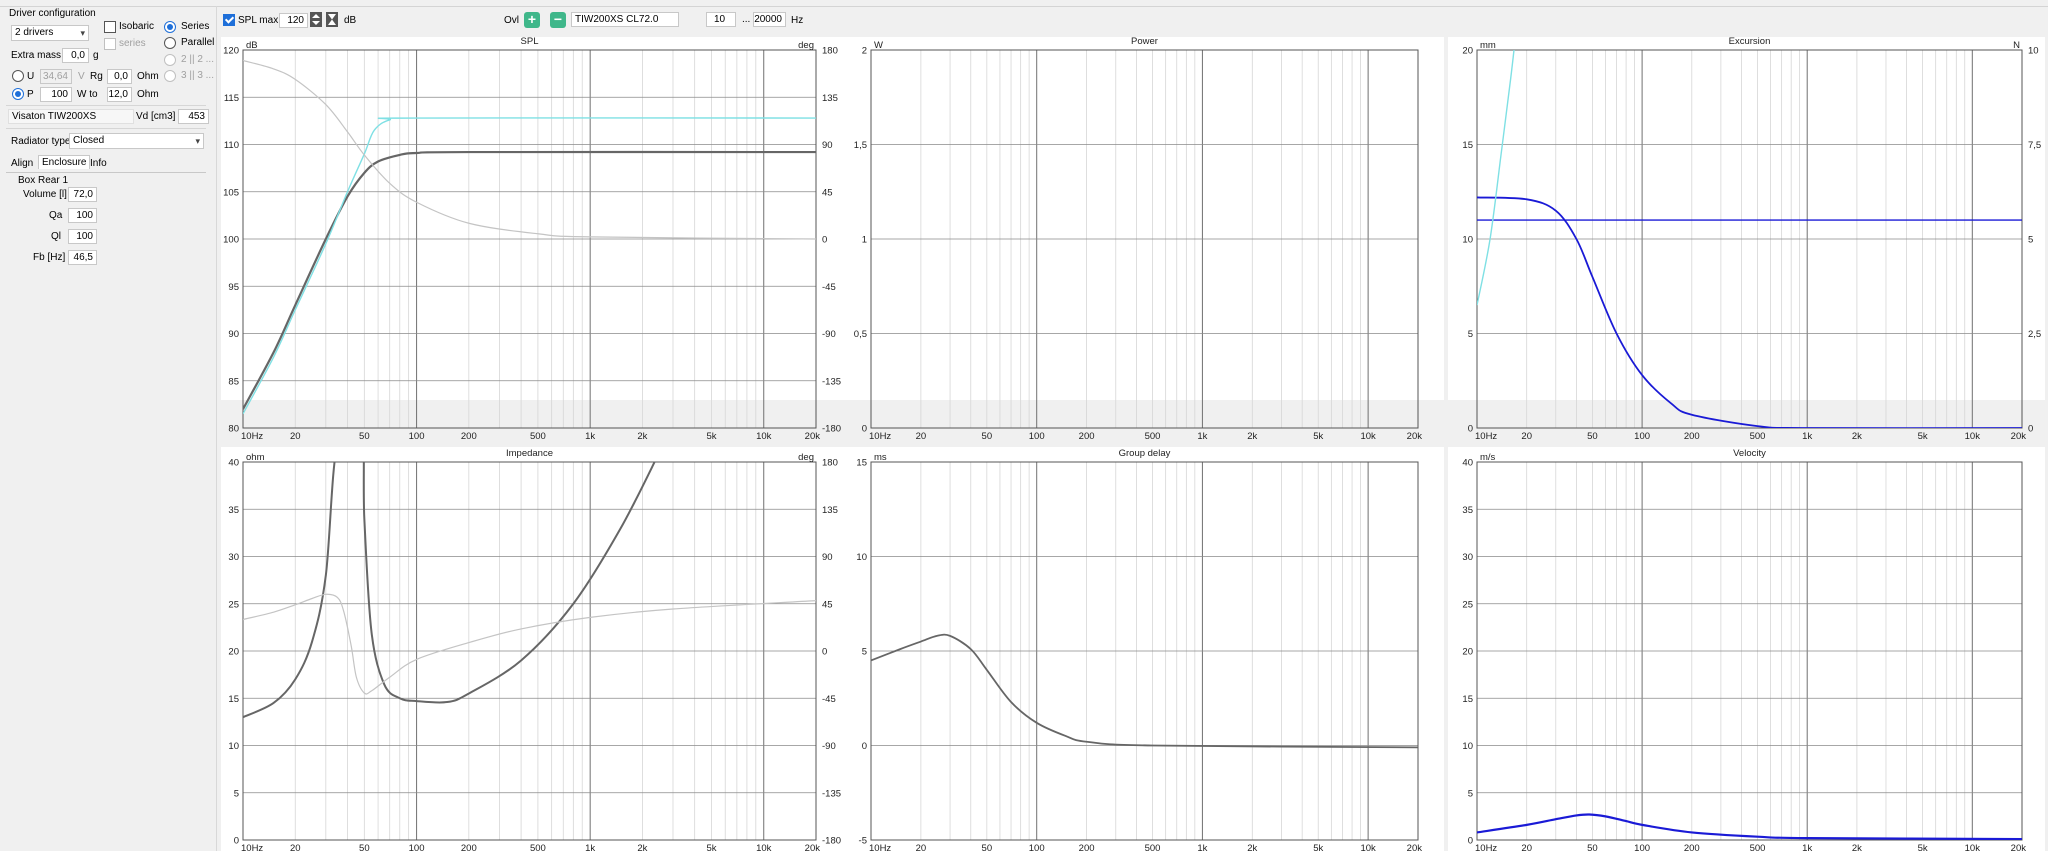 This screenshot has width=2048, height=851. What do you see at coordinates (829, 287) in the screenshot?
I see `y2-tick-label: -45` at bounding box center [829, 287].